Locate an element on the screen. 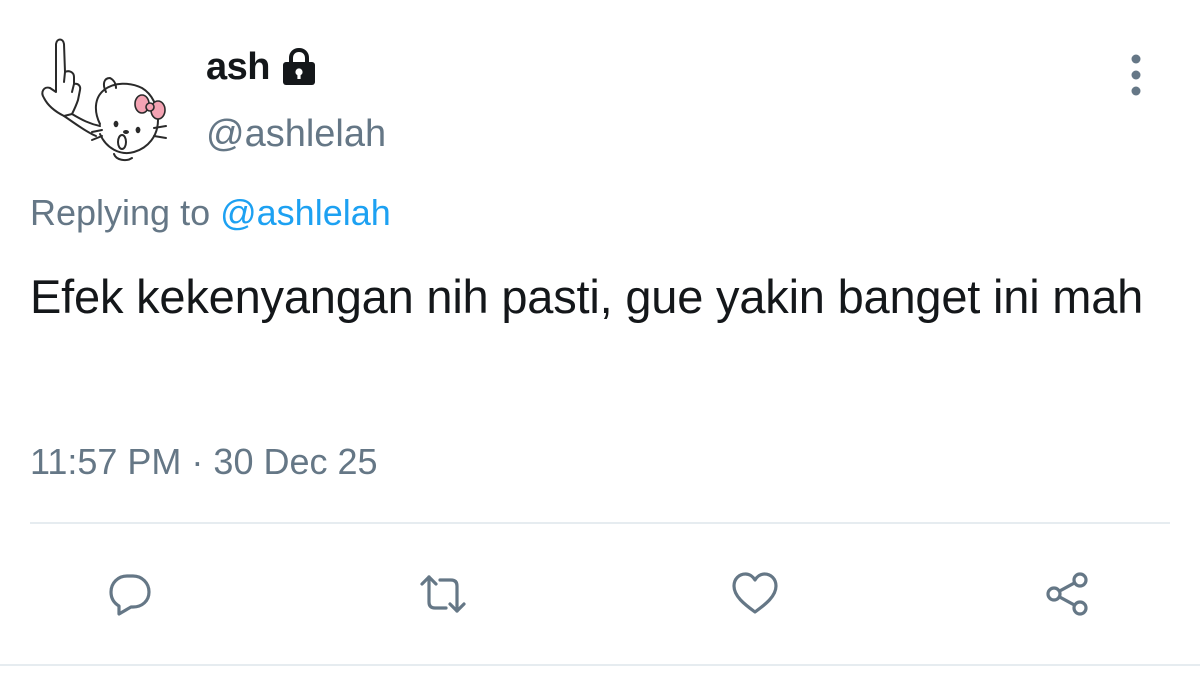 This screenshot has height=682, width=1200. reply-button is located at coordinates (130, 594).